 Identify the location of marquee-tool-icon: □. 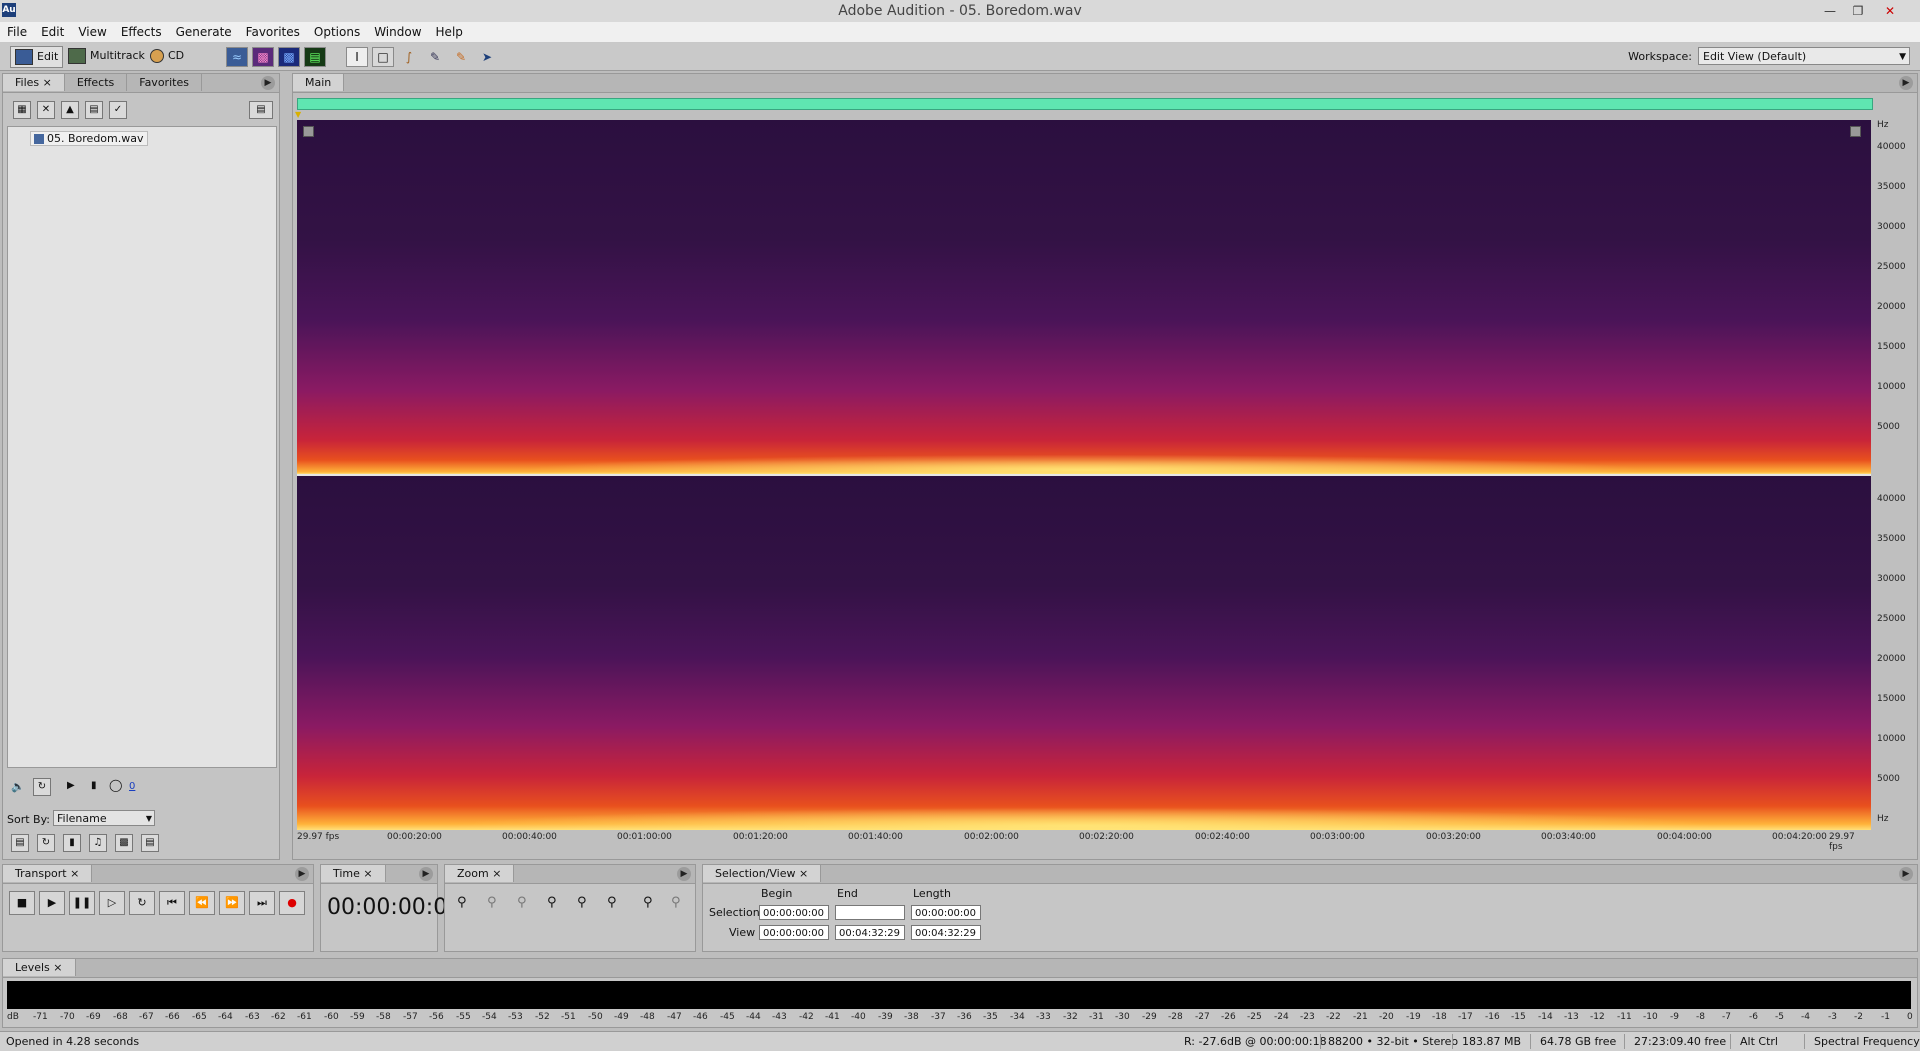
(383, 57).